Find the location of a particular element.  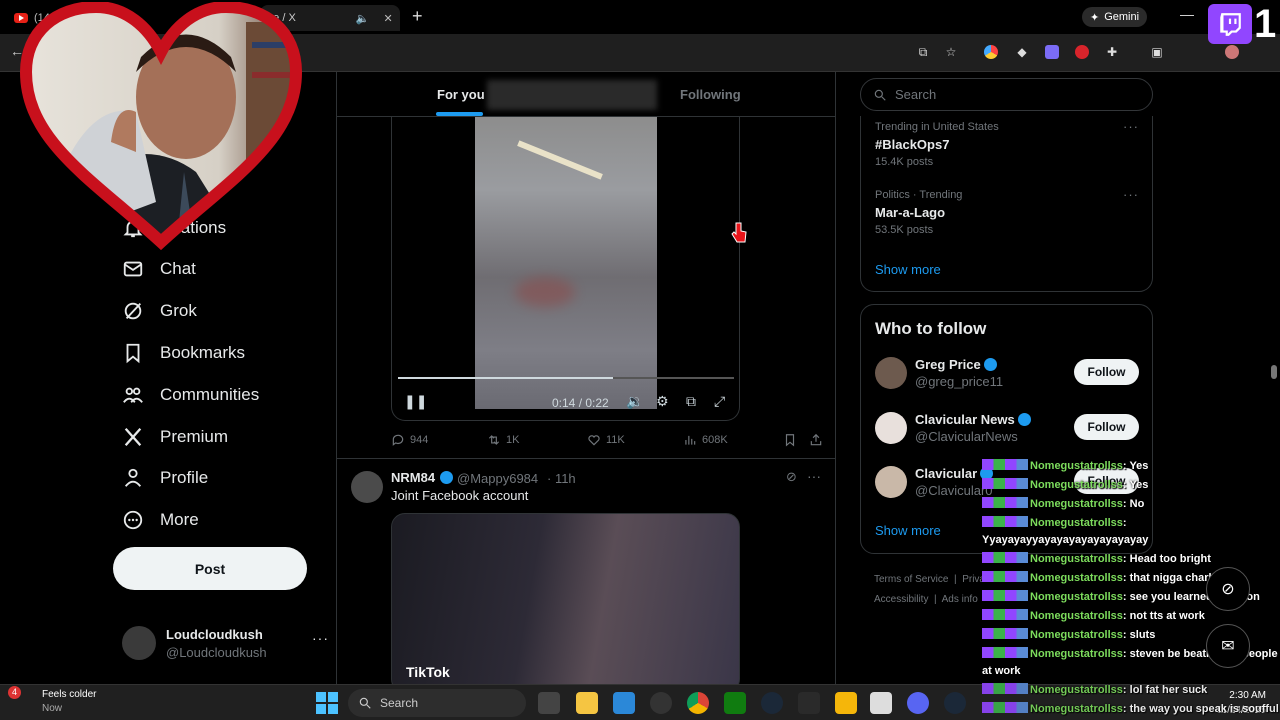

views-button: 608K is located at coordinates (705, 440).